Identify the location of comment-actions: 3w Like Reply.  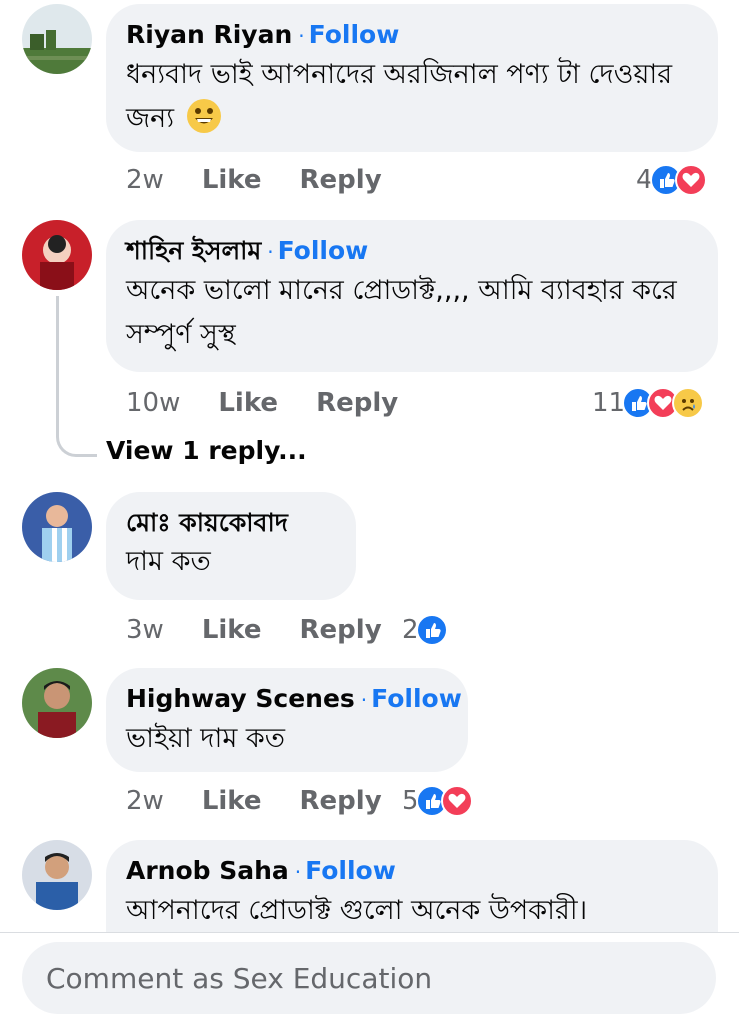
(254, 630).